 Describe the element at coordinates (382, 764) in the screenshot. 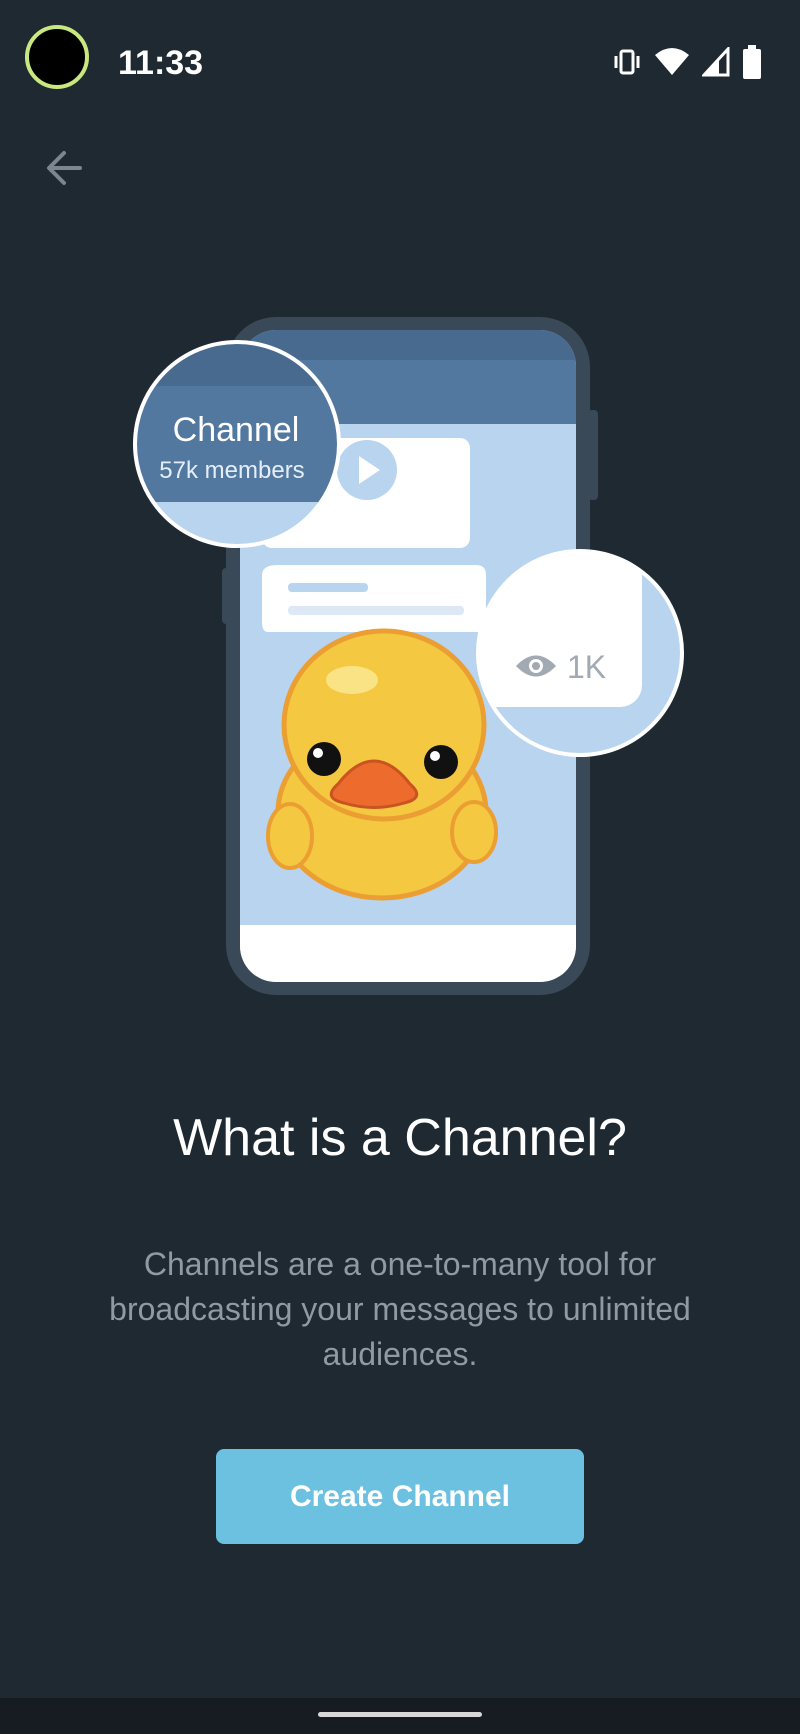

I see `duck-sticker-icon` at that location.